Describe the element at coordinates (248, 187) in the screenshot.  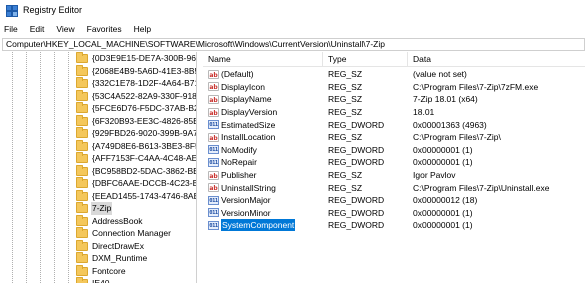
I see `value-name: UninstallString` at that location.